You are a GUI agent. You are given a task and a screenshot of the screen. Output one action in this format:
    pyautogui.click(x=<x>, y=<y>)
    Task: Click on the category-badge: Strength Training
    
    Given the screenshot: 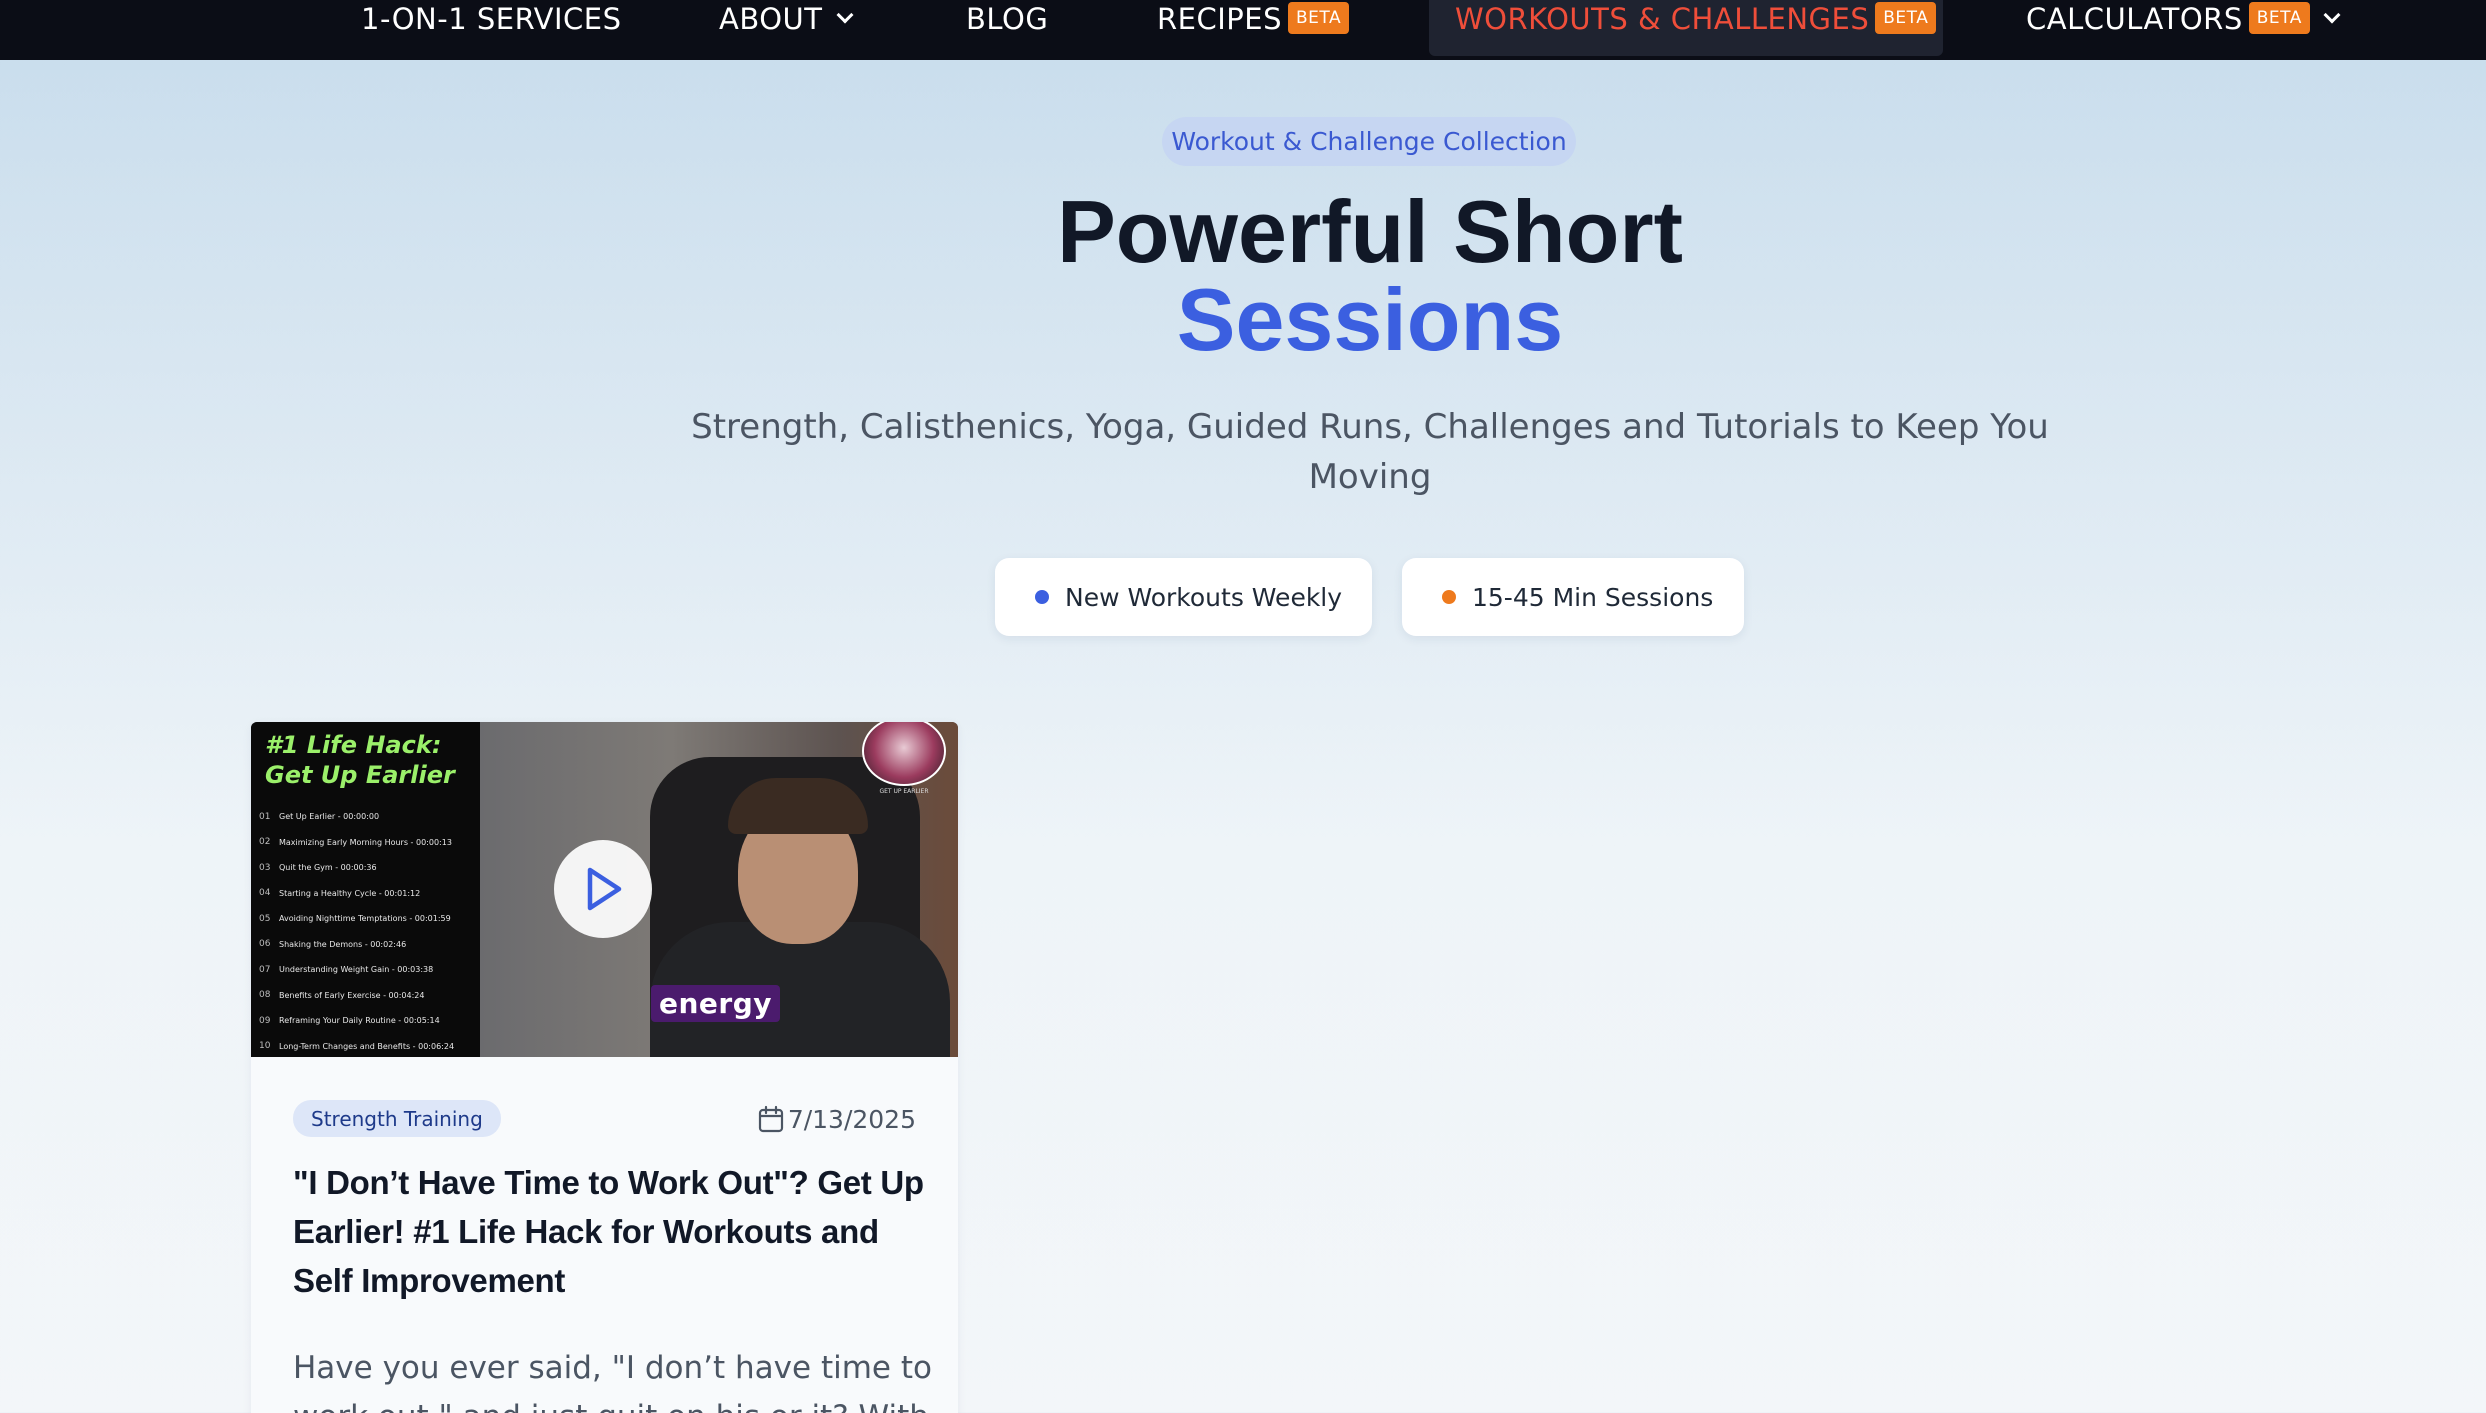 What is the action you would take?
    pyautogui.click(x=397, y=1118)
    